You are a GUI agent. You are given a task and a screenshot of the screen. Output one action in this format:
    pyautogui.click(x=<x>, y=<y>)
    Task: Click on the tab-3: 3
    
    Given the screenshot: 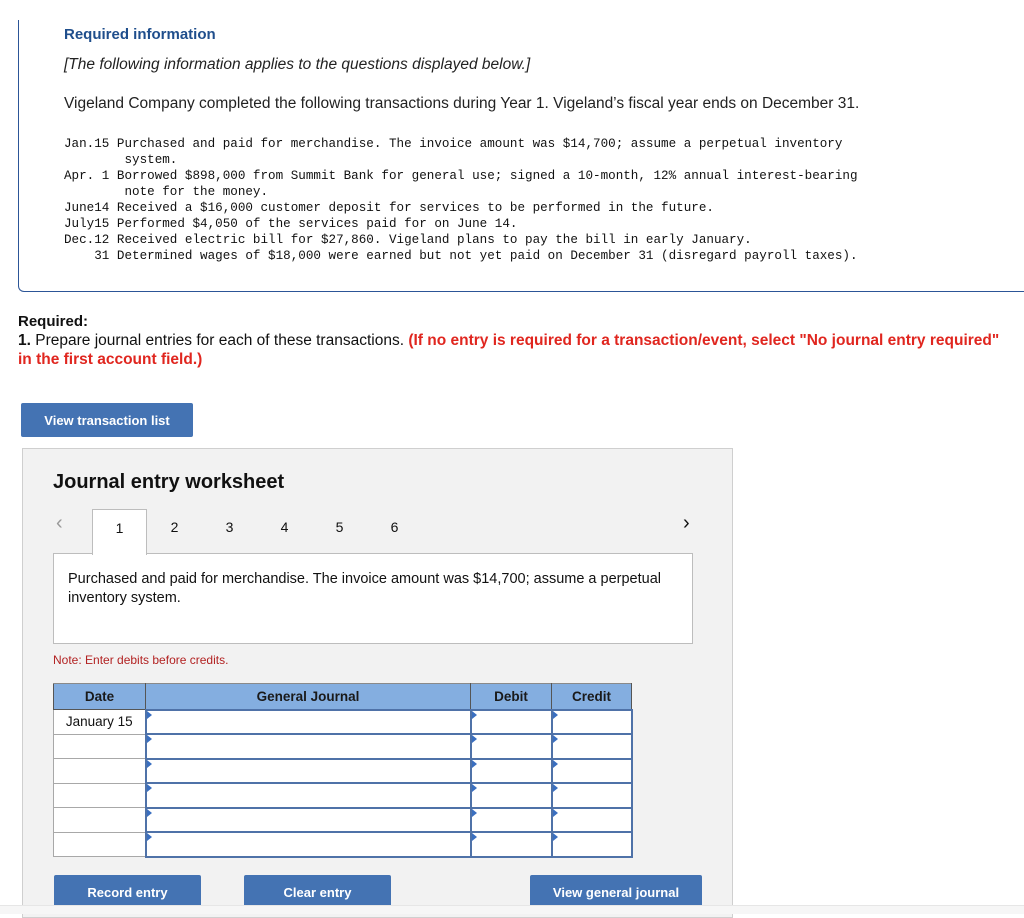 What is the action you would take?
    pyautogui.click(x=229, y=531)
    